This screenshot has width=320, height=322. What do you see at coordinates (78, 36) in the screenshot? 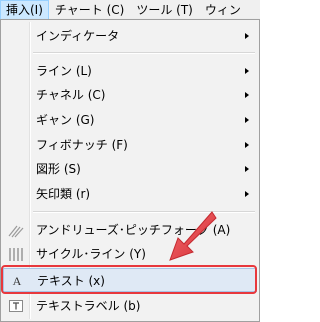
I see `menu-item-label: インディケータ` at bounding box center [78, 36].